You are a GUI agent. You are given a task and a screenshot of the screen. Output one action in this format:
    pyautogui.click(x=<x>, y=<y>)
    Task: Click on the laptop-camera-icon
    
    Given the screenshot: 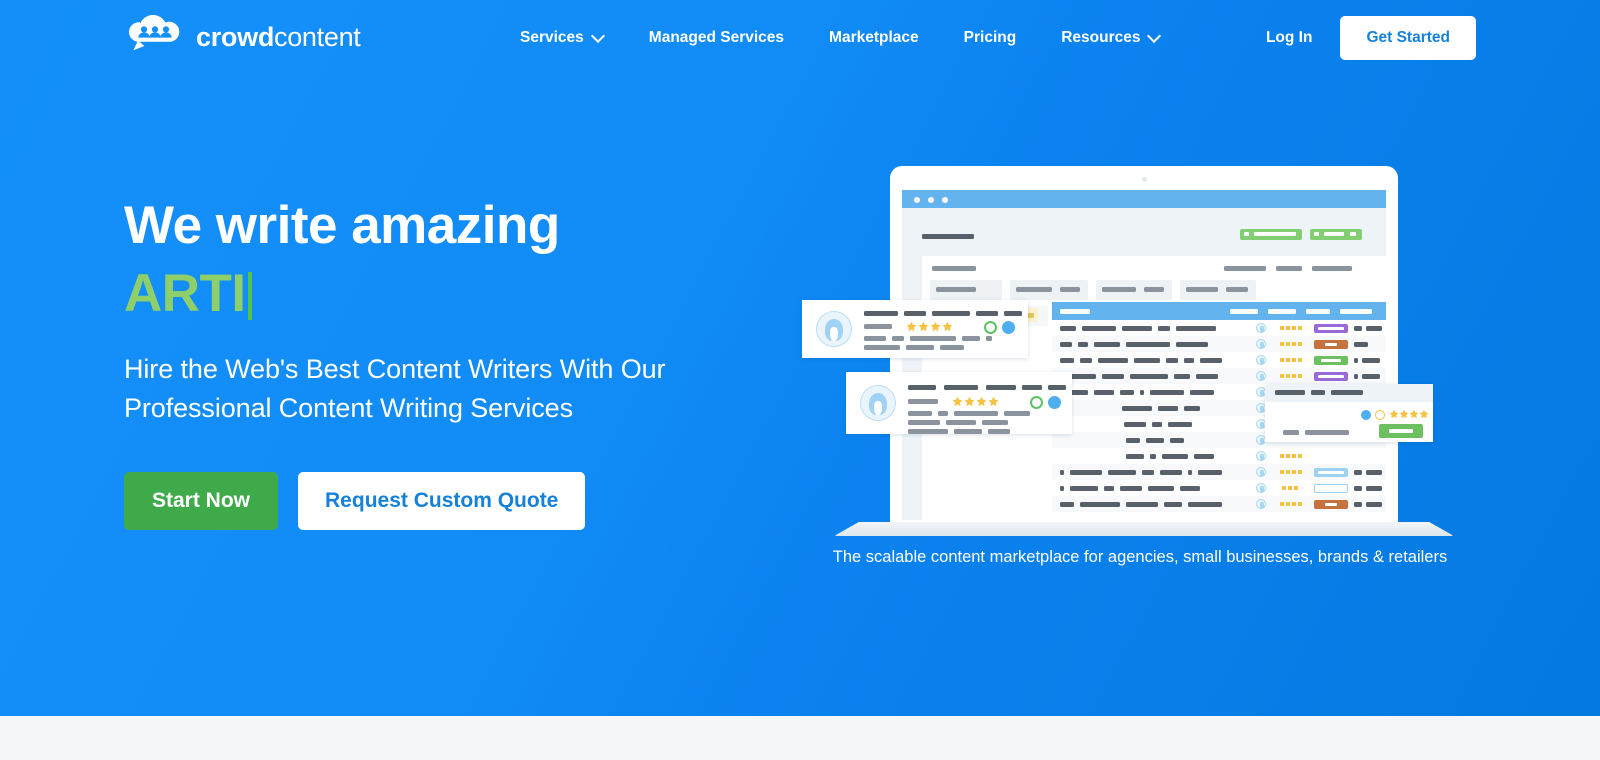 What is the action you would take?
    pyautogui.click(x=1144, y=179)
    